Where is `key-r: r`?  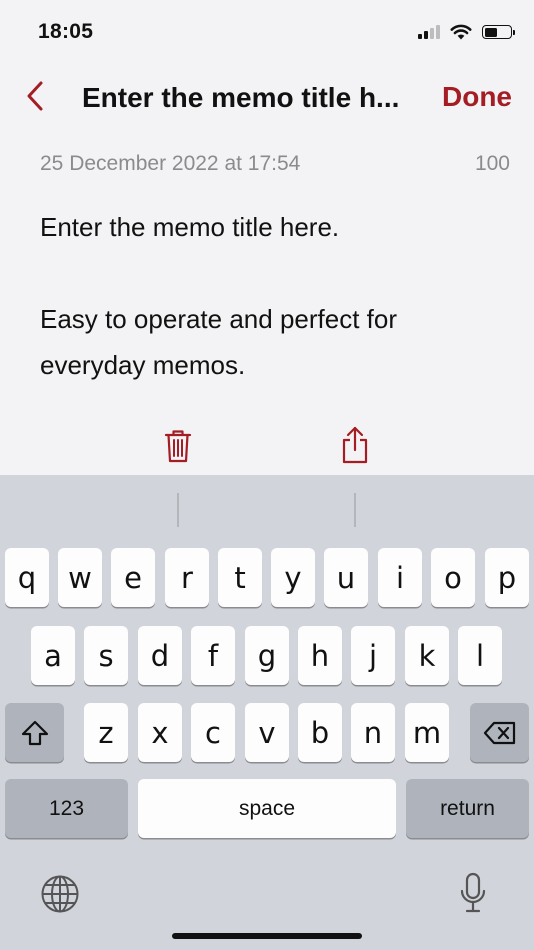
key-r: r is located at coordinates (187, 577).